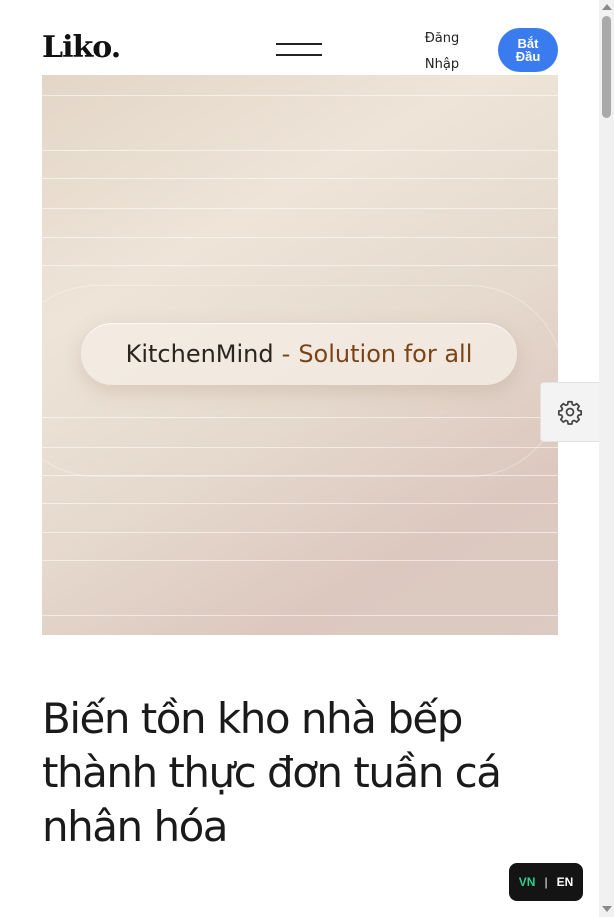 This screenshot has height=917, width=614. Describe the element at coordinates (385, 354) in the screenshot. I see `product-slogan: Solution for all` at that location.